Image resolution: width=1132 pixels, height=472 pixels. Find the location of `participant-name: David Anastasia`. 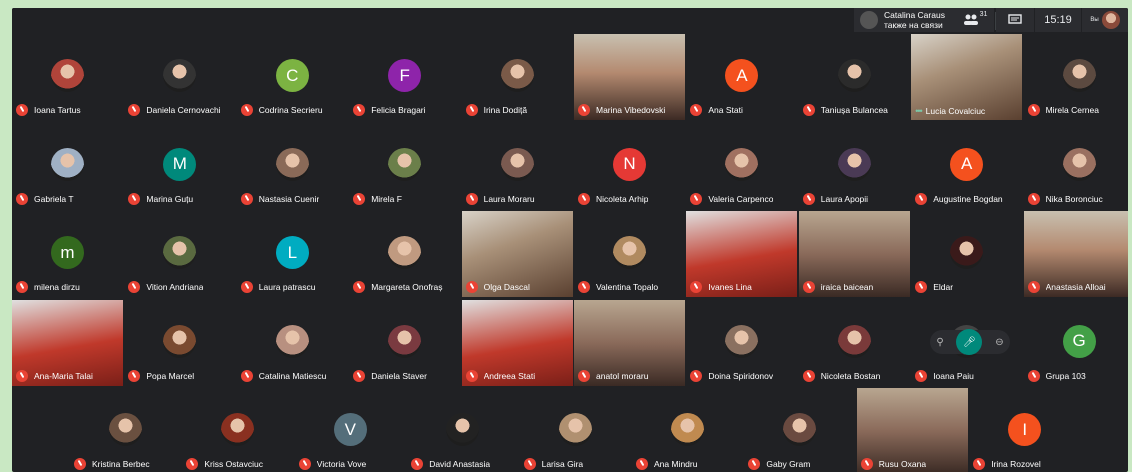

participant-name: David Anastasia is located at coordinates (460, 464).